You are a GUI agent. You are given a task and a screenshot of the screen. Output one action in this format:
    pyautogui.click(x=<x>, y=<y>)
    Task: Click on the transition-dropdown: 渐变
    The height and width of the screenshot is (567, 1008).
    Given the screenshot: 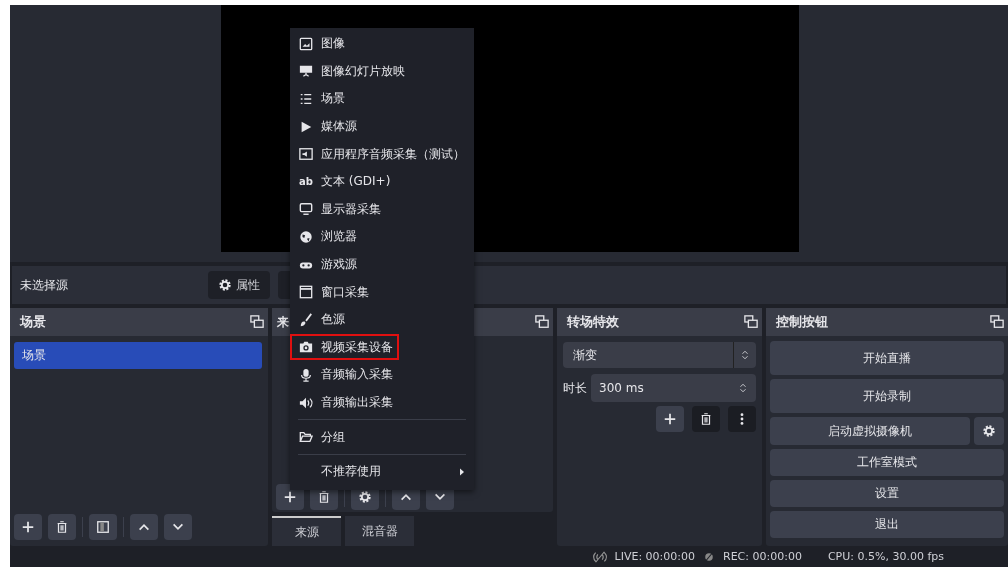 What is the action you would take?
    pyautogui.click(x=659, y=355)
    